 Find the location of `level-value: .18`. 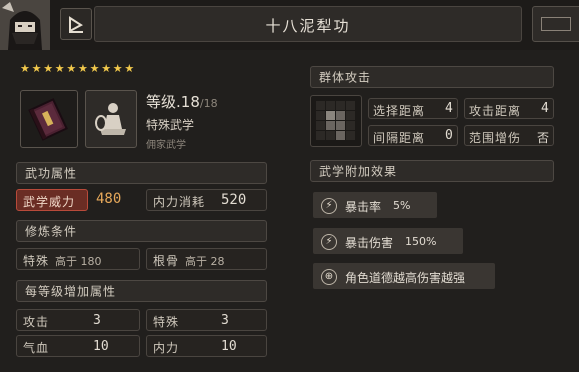

level-value: .18 is located at coordinates (188, 102).